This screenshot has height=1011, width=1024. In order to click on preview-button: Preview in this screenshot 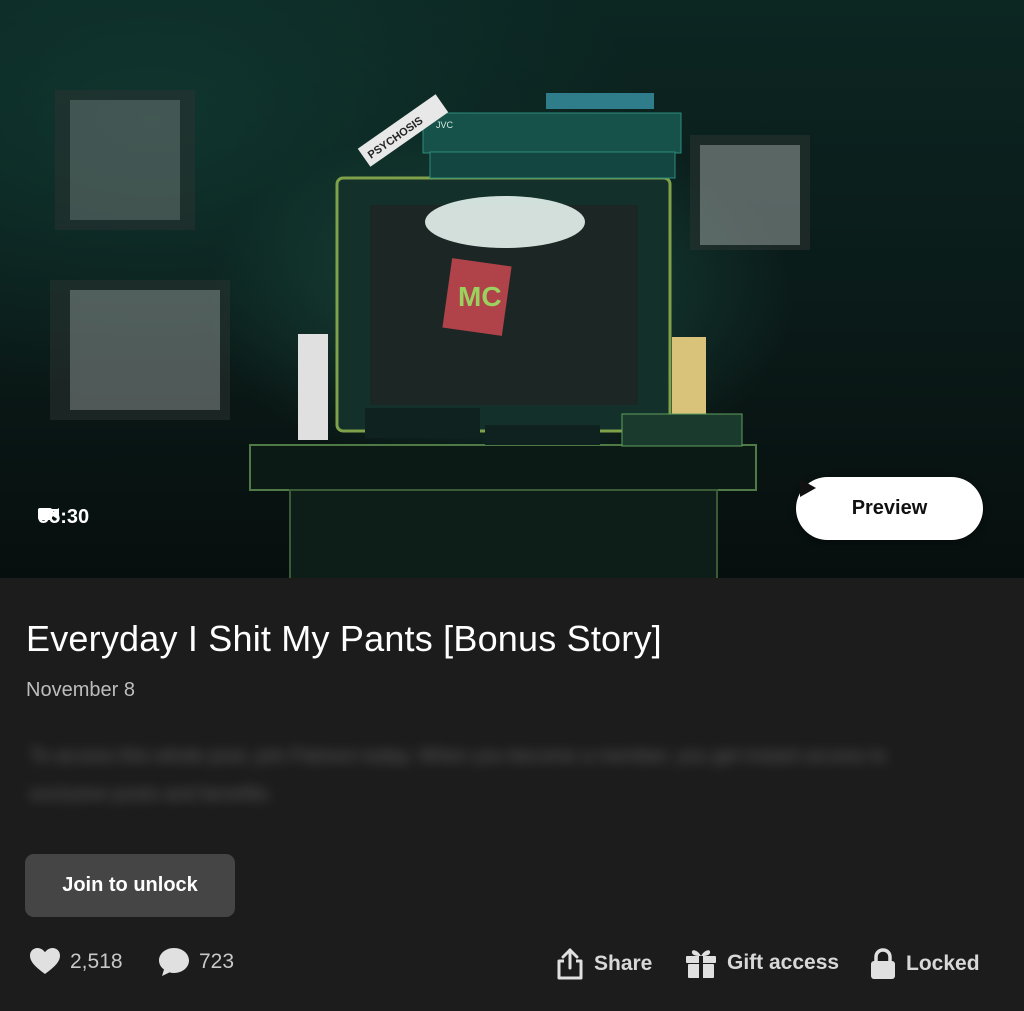, I will do `click(889, 508)`.